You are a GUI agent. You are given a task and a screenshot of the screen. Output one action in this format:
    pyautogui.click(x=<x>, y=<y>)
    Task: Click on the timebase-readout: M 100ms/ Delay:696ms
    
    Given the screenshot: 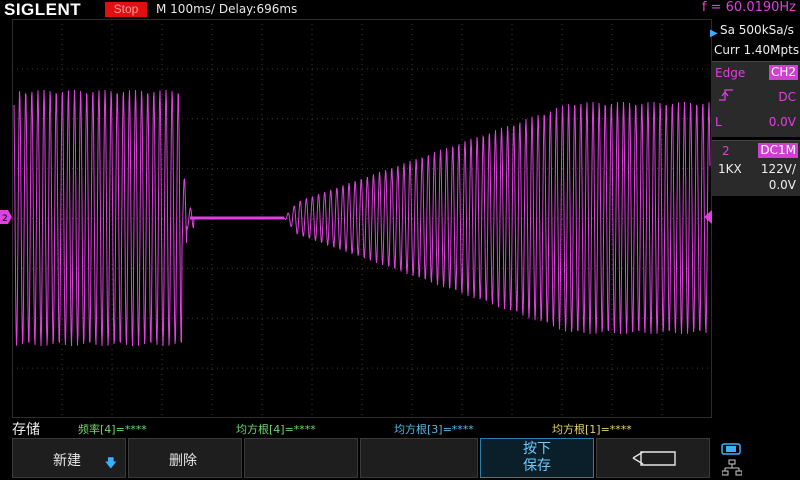 What is the action you would take?
    pyautogui.click(x=227, y=9)
    